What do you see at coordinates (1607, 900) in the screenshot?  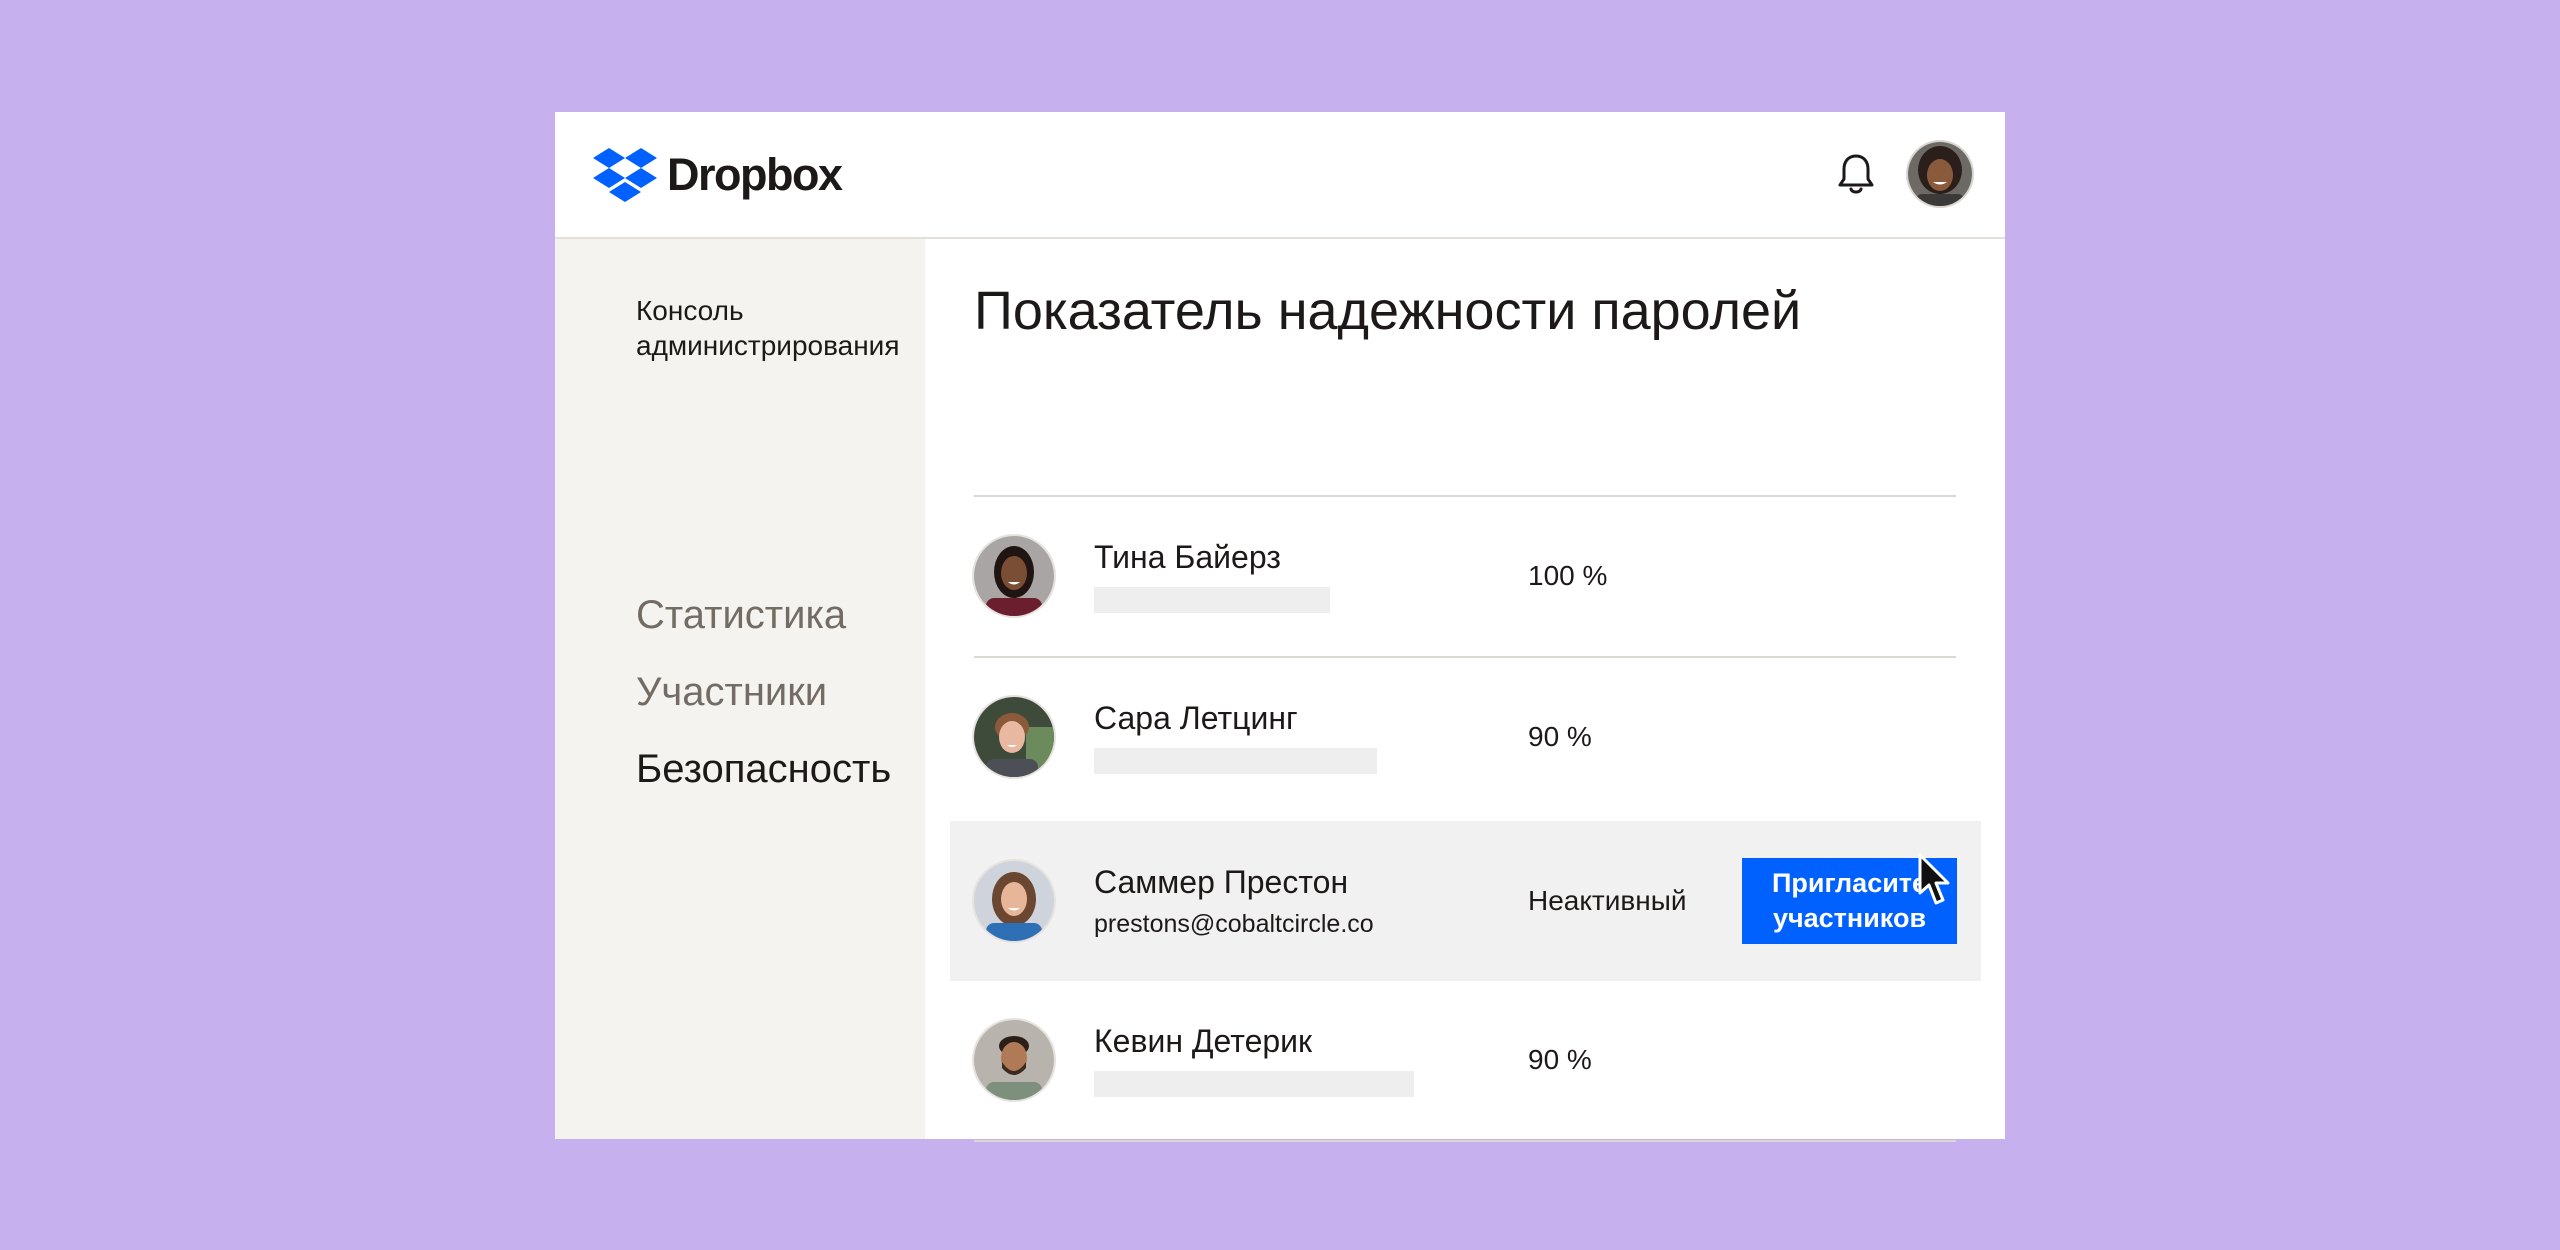 I see `member-status: Неактивный` at bounding box center [1607, 900].